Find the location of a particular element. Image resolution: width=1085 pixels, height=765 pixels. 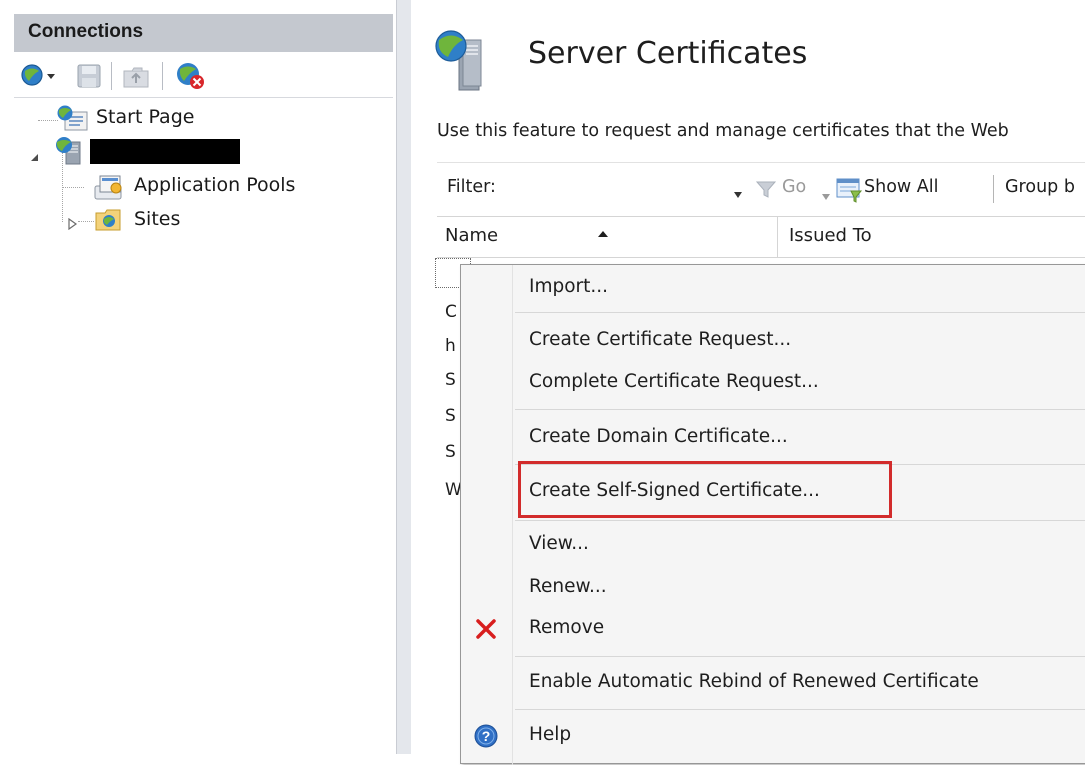

sort-ascending-icon is located at coordinates (603, 230).